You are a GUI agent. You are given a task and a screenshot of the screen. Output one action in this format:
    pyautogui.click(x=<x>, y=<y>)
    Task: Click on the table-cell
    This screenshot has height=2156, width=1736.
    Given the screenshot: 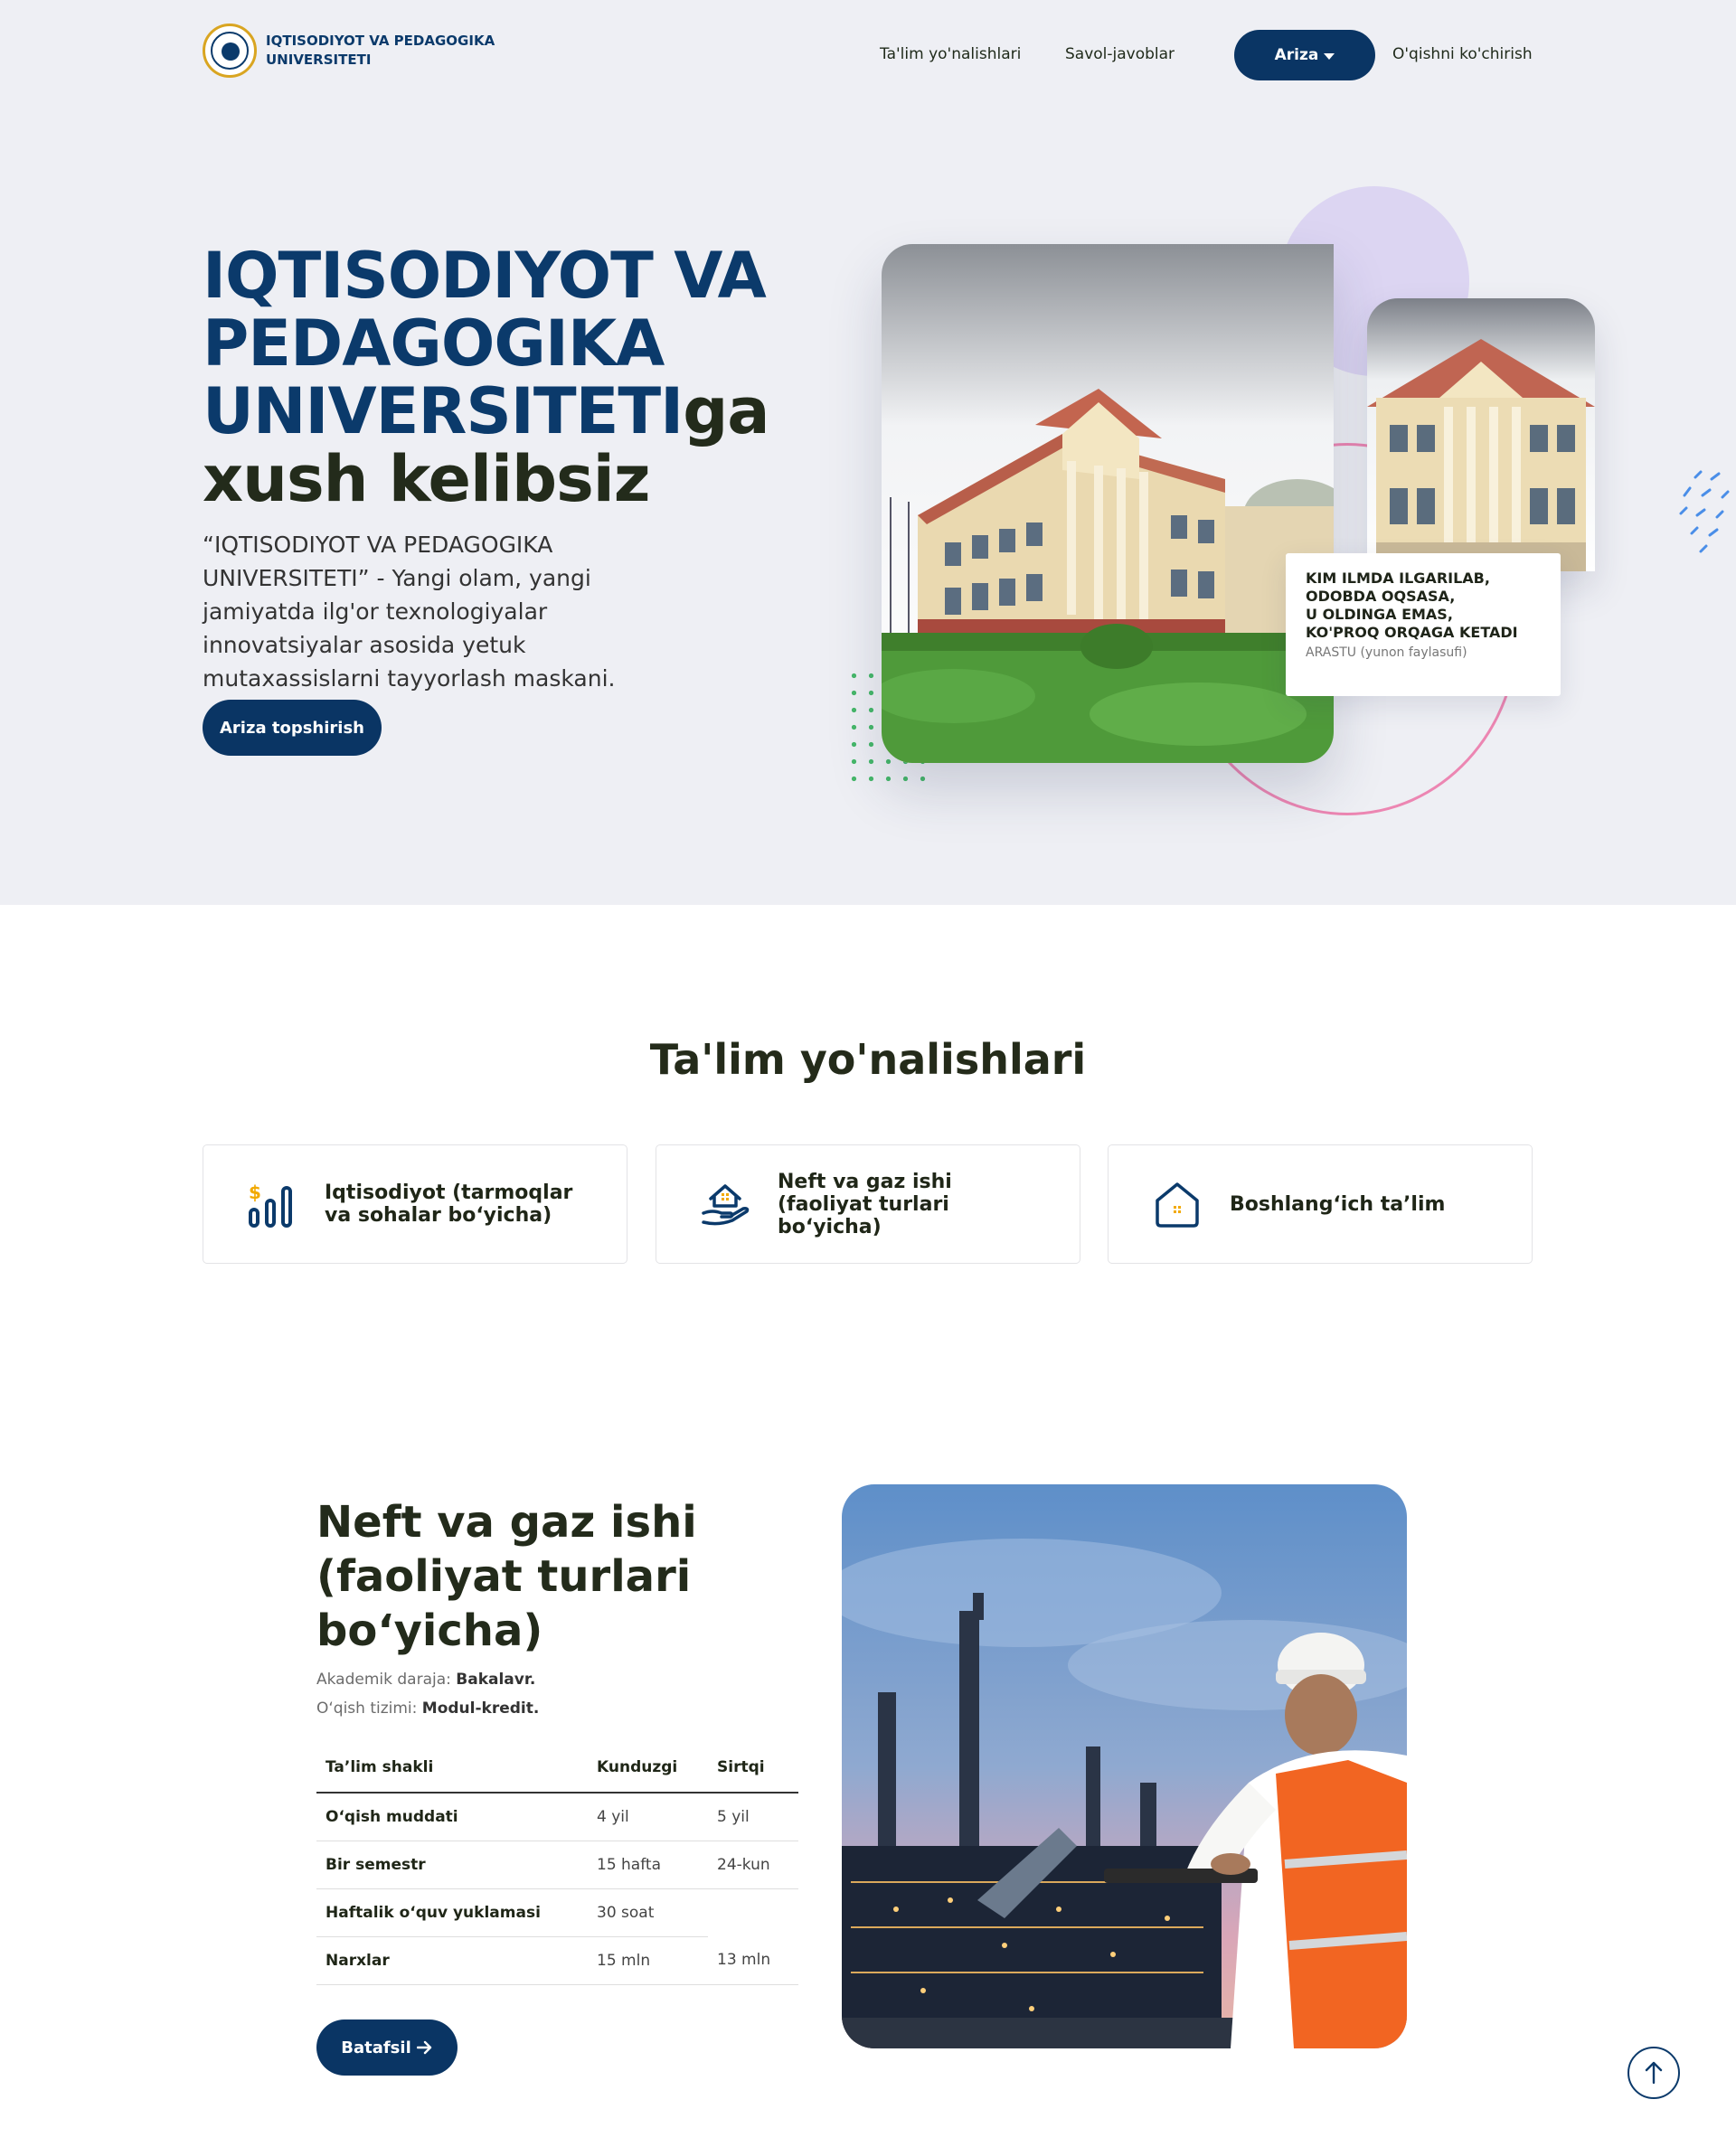 What is the action you would take?
    pyautogui.click(x=753, y=1912)
    